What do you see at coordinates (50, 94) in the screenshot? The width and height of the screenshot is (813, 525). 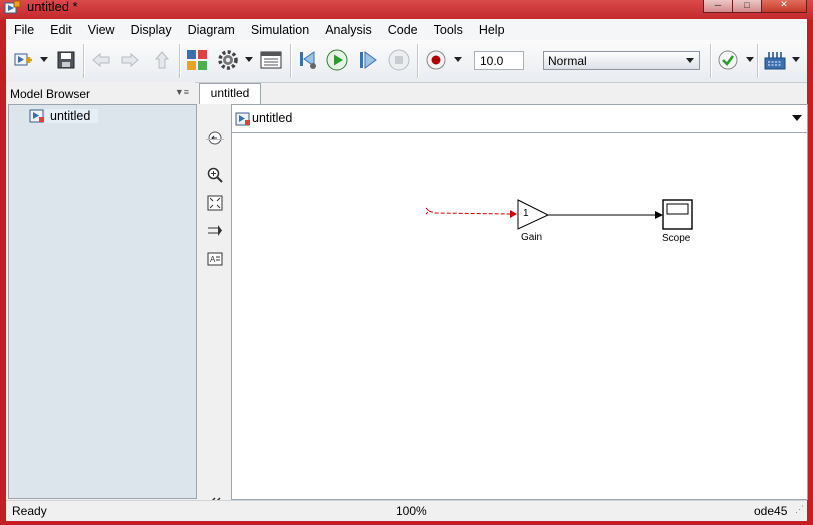 I see `model-browser-title: Model Browser` at bounding box center [50, 94].